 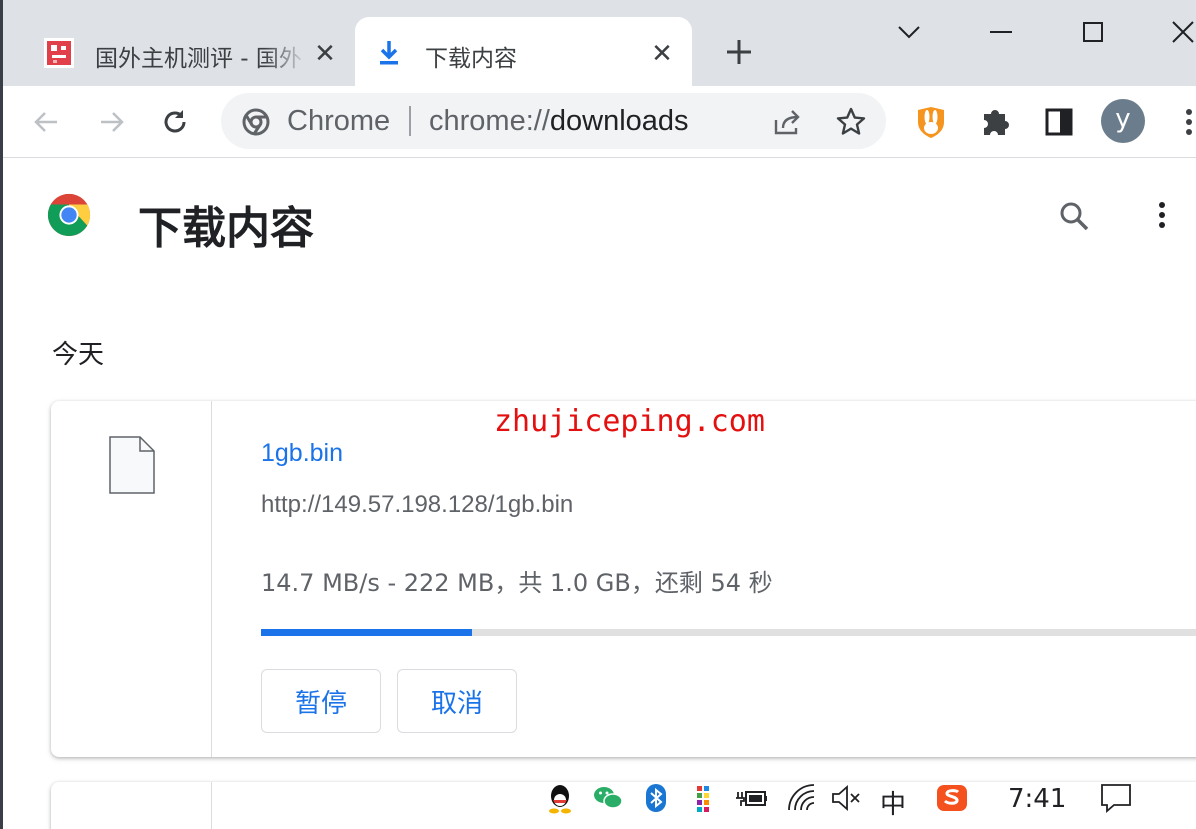 I want to click on extensions-puzzle-icon, so click(x=995, y=122).